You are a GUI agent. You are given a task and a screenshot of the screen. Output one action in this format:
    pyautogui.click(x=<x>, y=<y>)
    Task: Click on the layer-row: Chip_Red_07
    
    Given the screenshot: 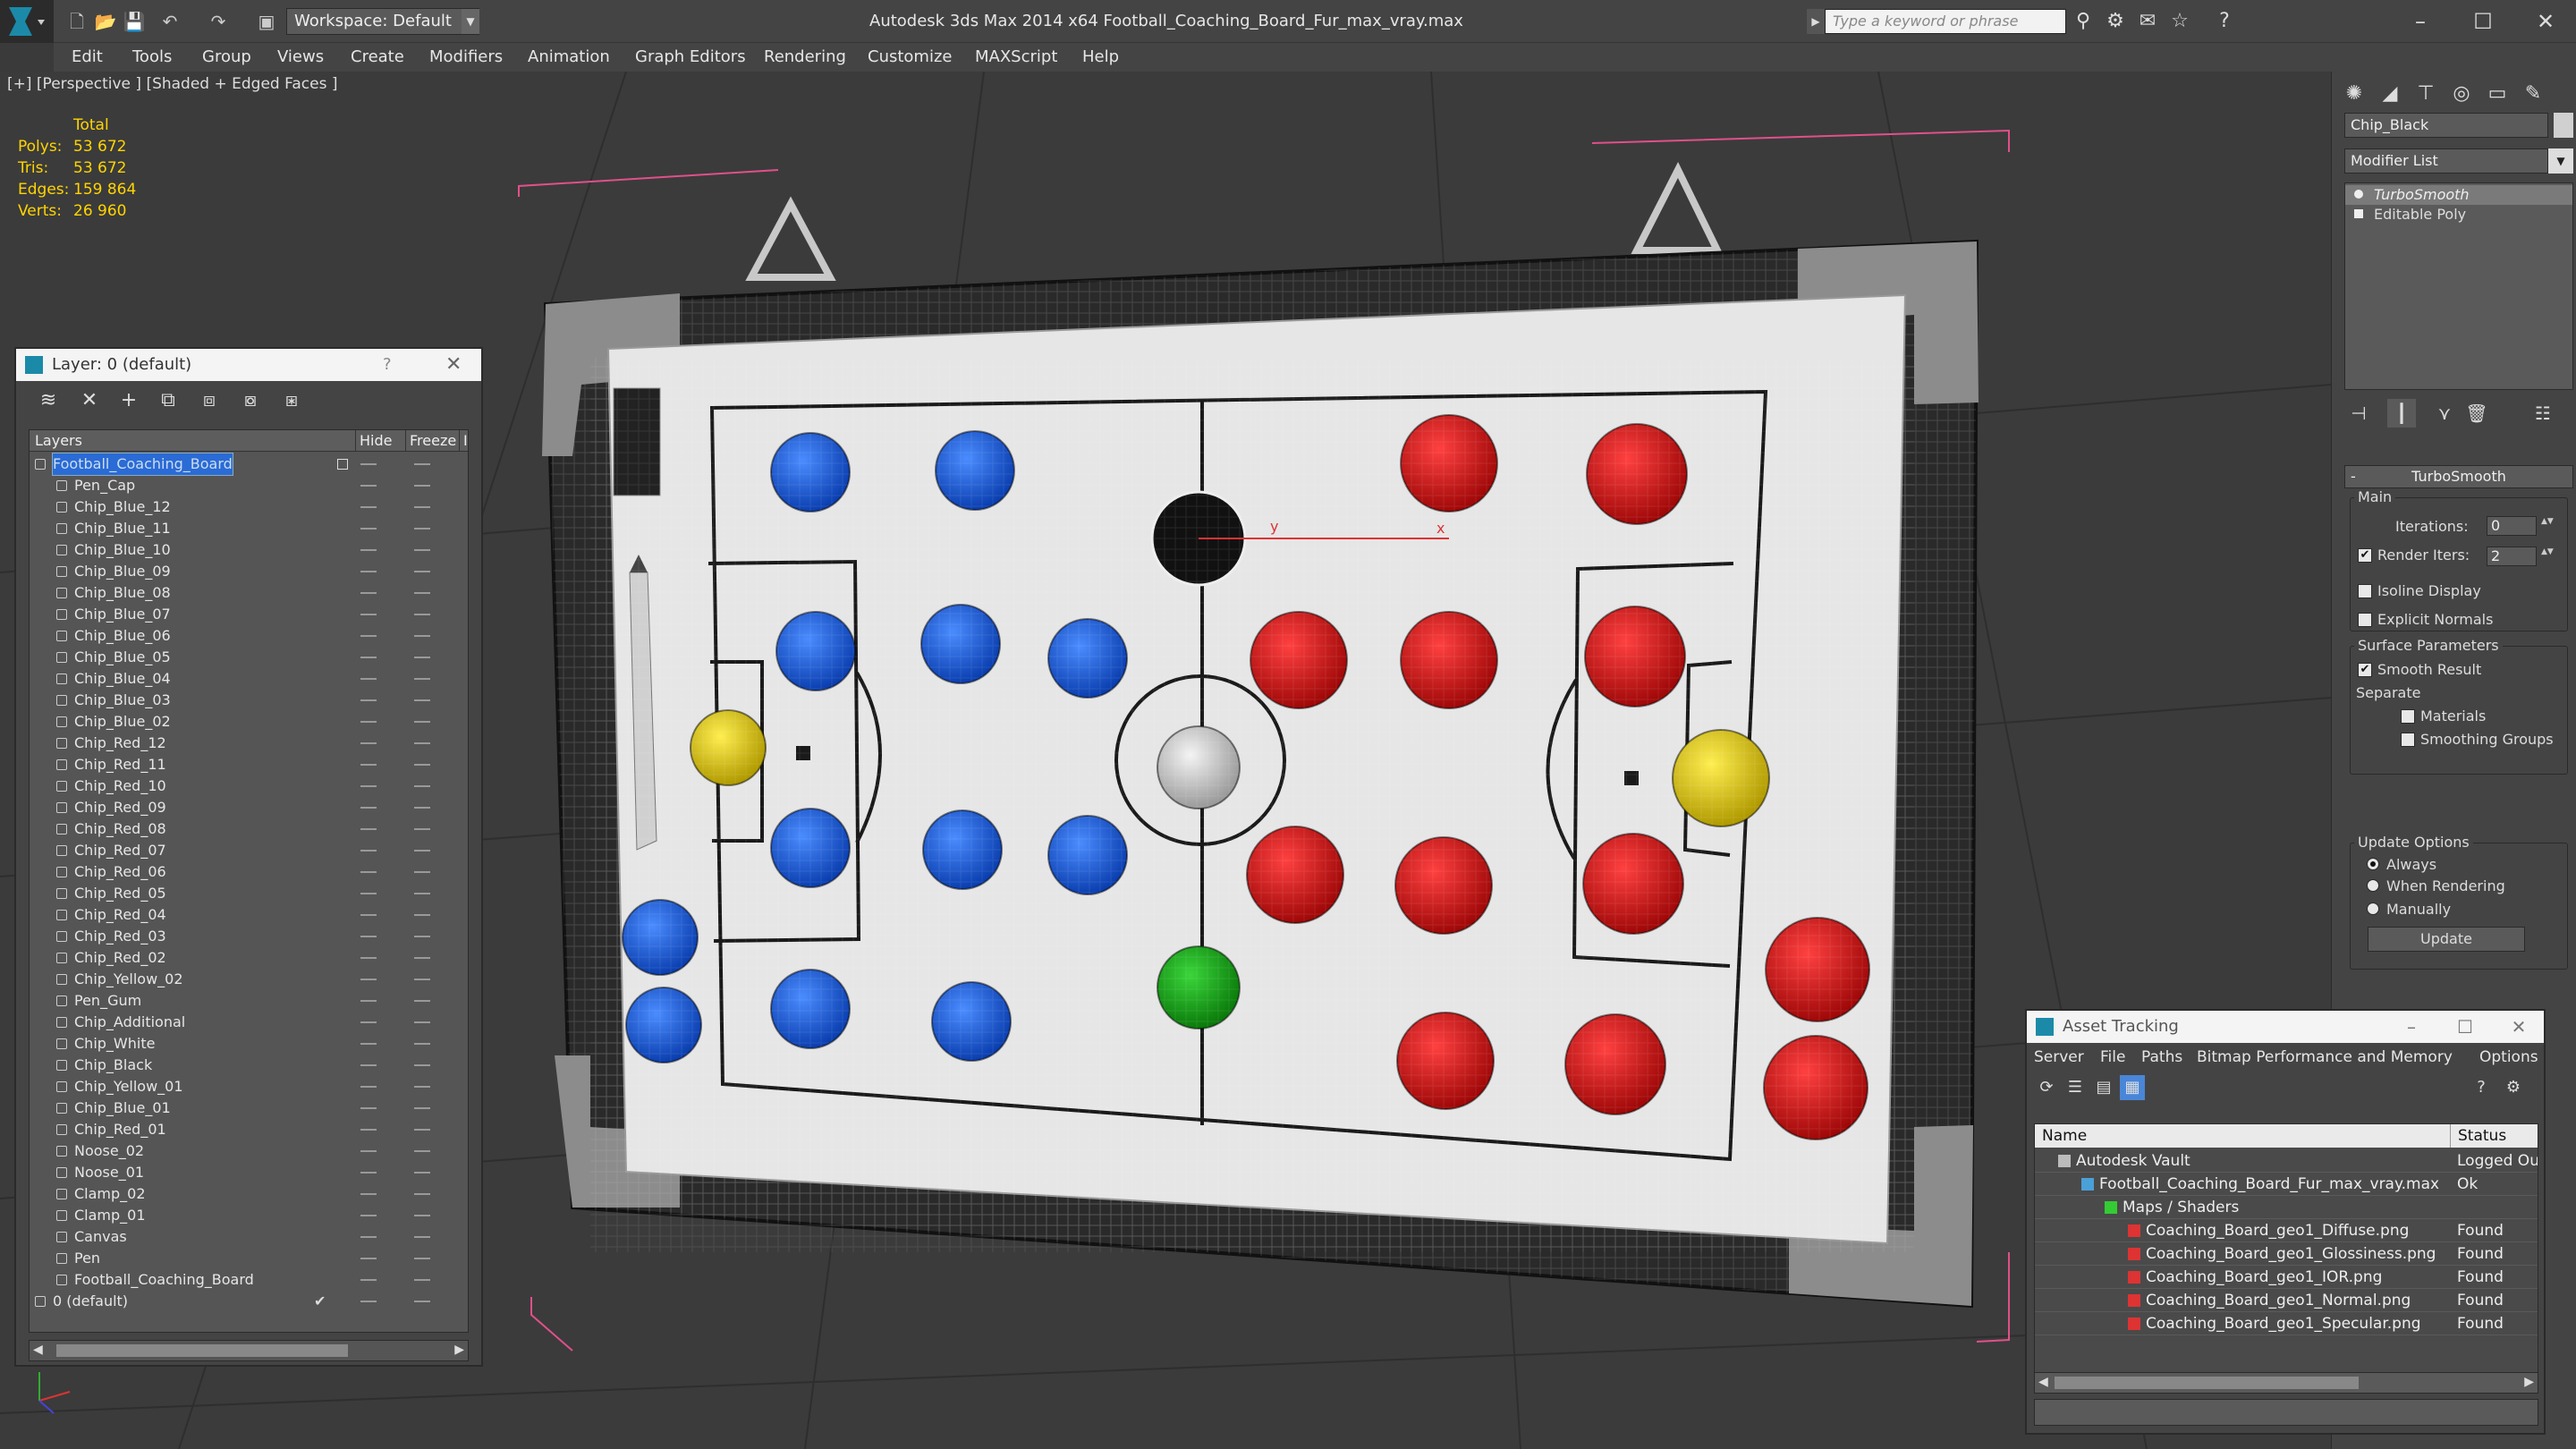 What is the action you would take?
    pyautogui.click(x=249, y=850)
    